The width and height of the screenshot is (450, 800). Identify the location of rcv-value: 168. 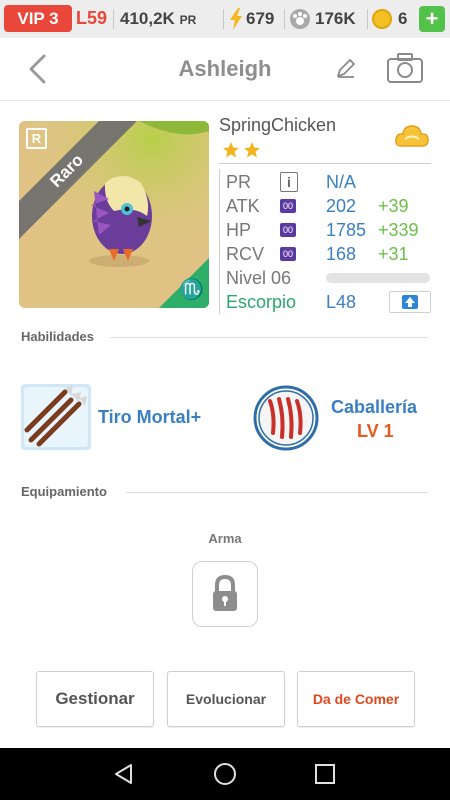
(341, 254).